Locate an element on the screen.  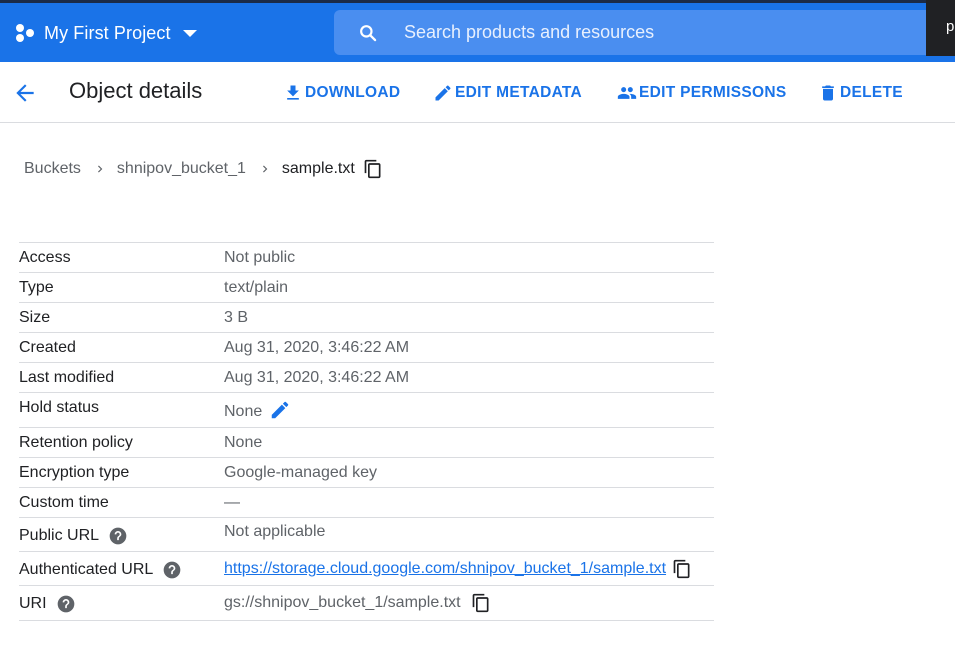
page-title: Object details is located at coordinates (136, 90).